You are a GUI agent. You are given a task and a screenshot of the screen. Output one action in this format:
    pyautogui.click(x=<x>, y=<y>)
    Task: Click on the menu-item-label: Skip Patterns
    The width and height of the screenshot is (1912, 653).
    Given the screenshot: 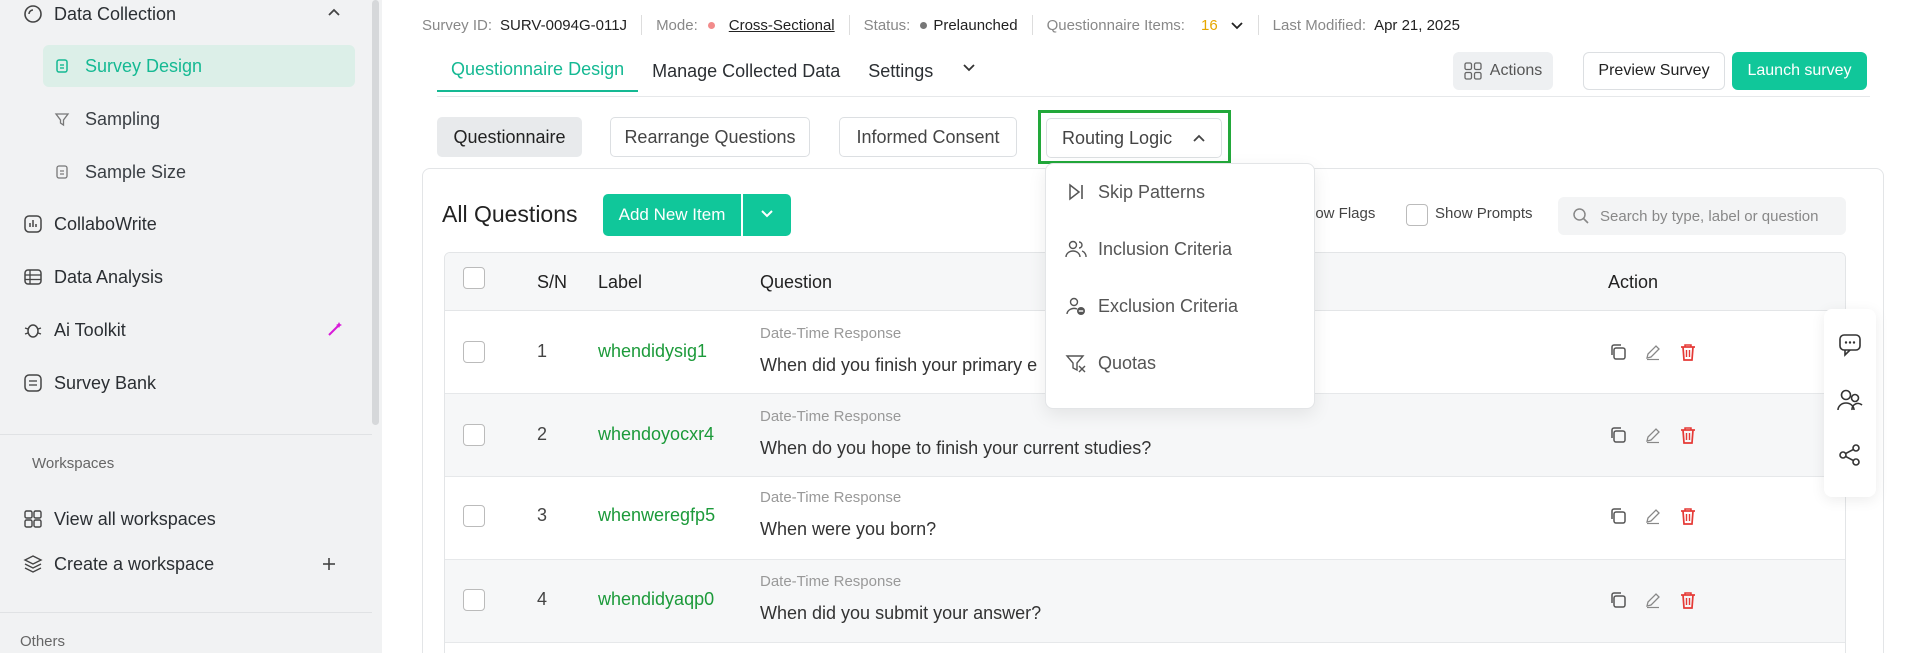 What is the action you would take?
    pyautogui.click(x=1152, y=191)
    